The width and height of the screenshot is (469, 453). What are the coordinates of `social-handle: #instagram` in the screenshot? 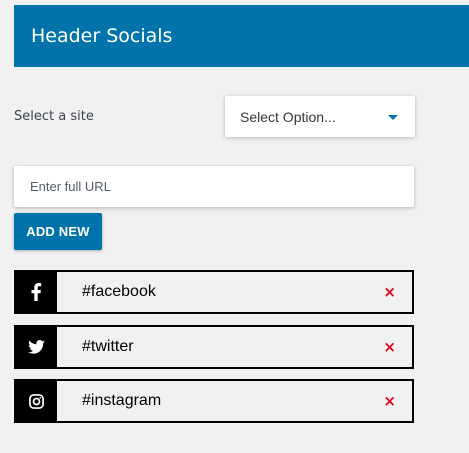 It's located at (122, 400).